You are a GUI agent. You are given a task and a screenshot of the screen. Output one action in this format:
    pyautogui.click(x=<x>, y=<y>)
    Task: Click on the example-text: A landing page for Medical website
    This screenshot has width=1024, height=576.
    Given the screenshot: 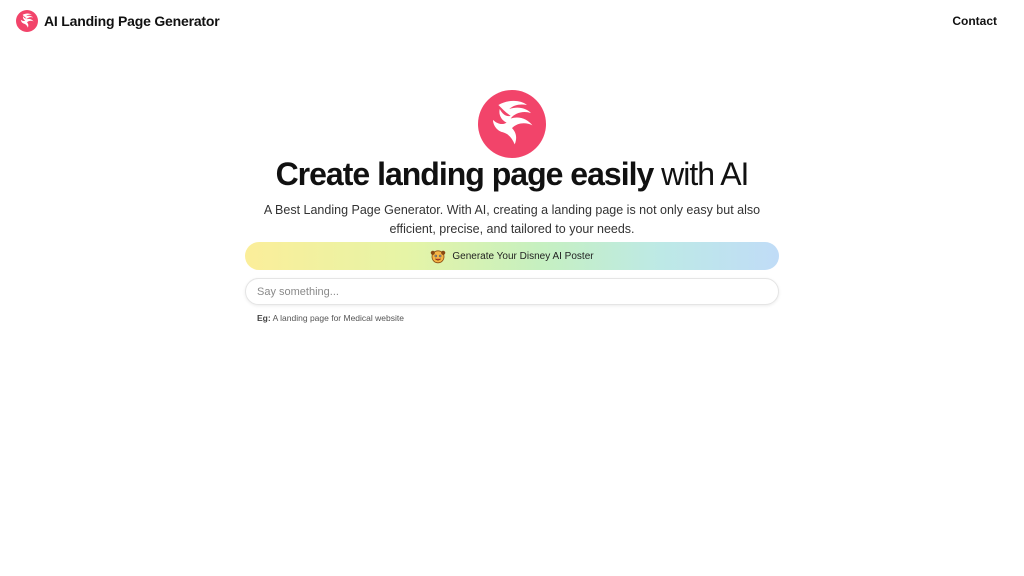 What is the action you would take?
    pyautogui.click(x=338, y=318)
    